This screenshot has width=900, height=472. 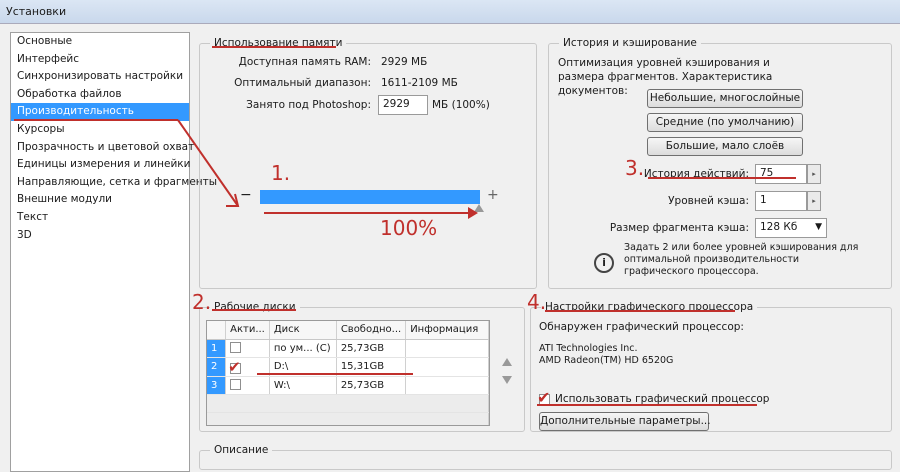 What do you see at coordinates (202, 302) in the screenshot?
I see `annotation-2: 2.` at bounding box center [202, 302].